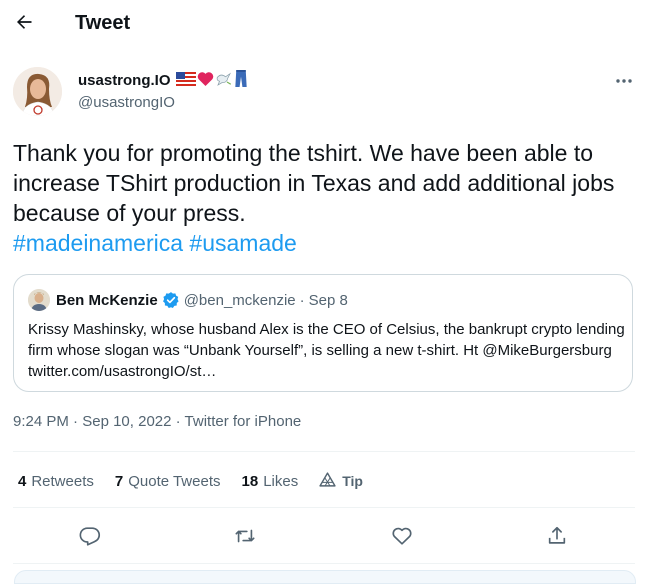 This screenshot has width=648, height=584. What do you see at coordinates (250, 481) in the screenshot?
I see `likes-count: 18` at bounding box center [250, 481].